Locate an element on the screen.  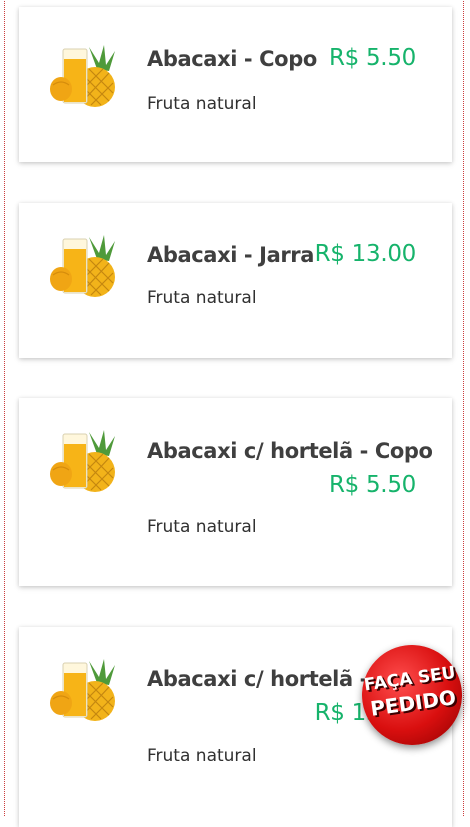
item-name: Abacaxi - Copo is located at coordinates (232, 59).